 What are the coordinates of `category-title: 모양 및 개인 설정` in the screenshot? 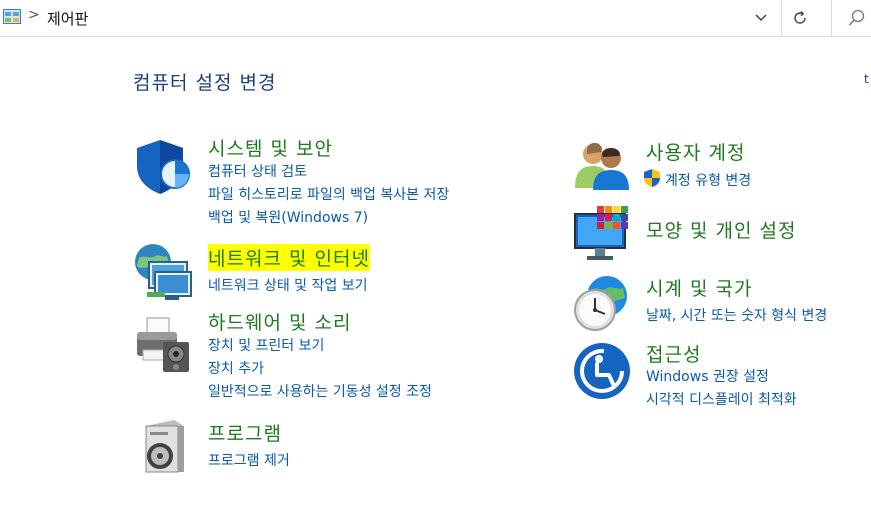 It's located at (721, 229).